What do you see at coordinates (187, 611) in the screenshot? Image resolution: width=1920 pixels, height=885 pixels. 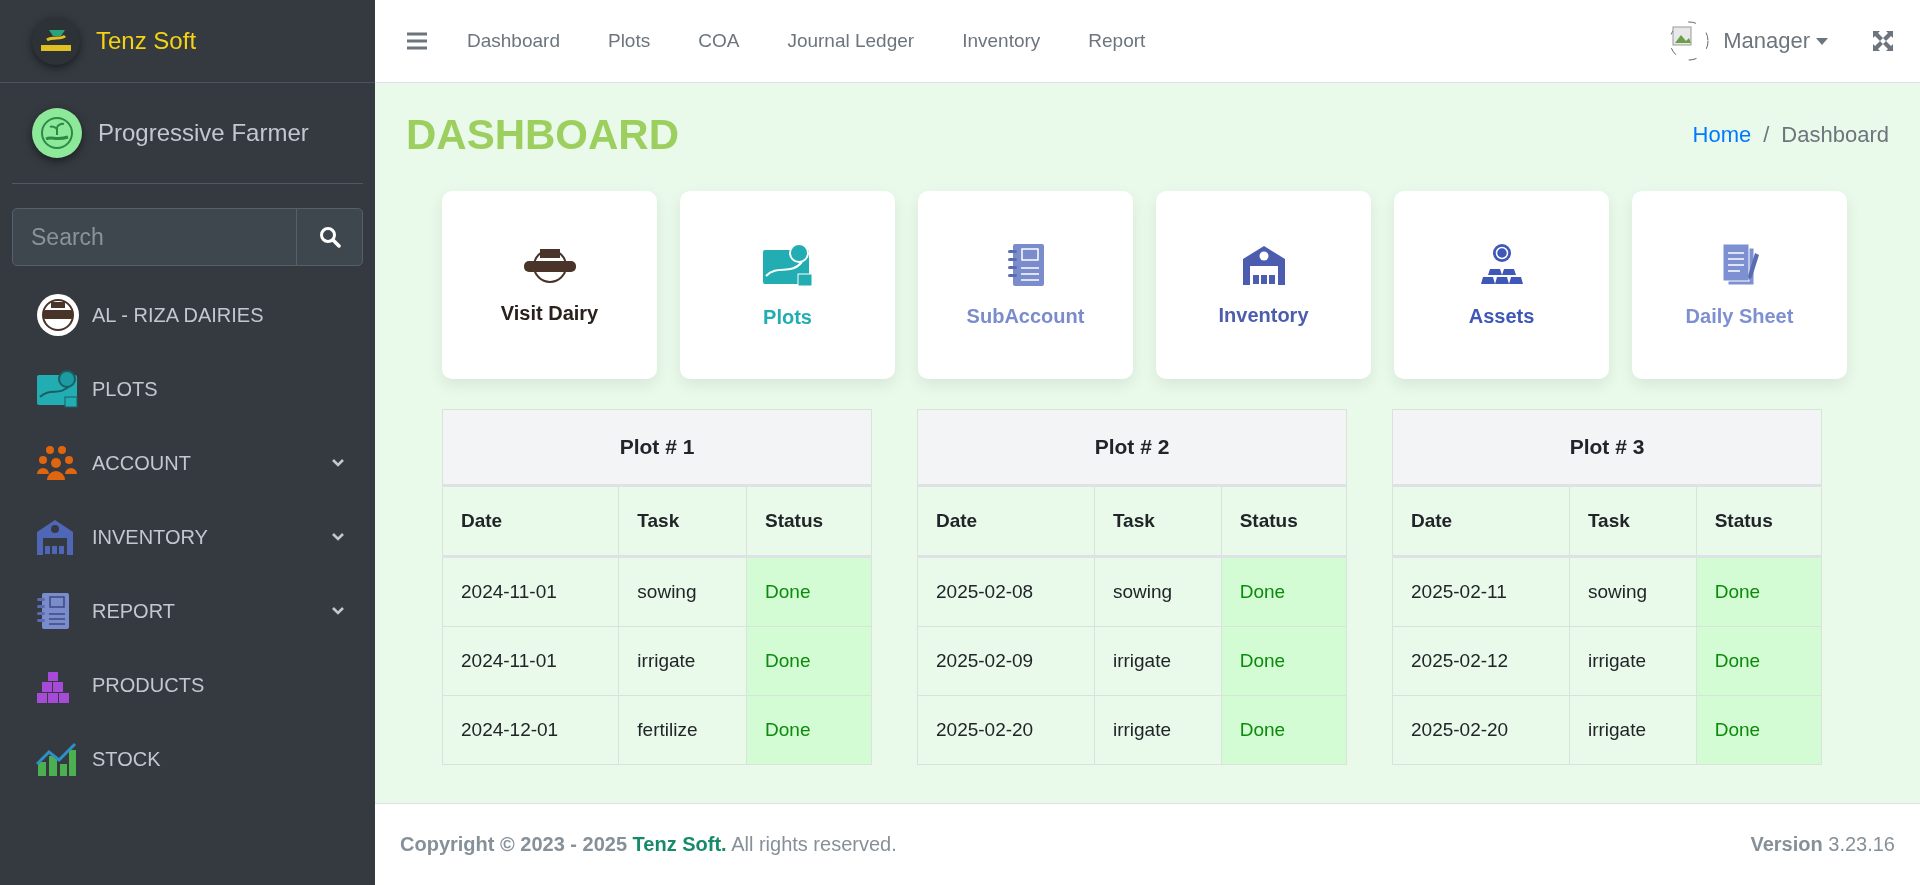 I see `sidebar-item: REPORT` at bounding box center [187, 611].